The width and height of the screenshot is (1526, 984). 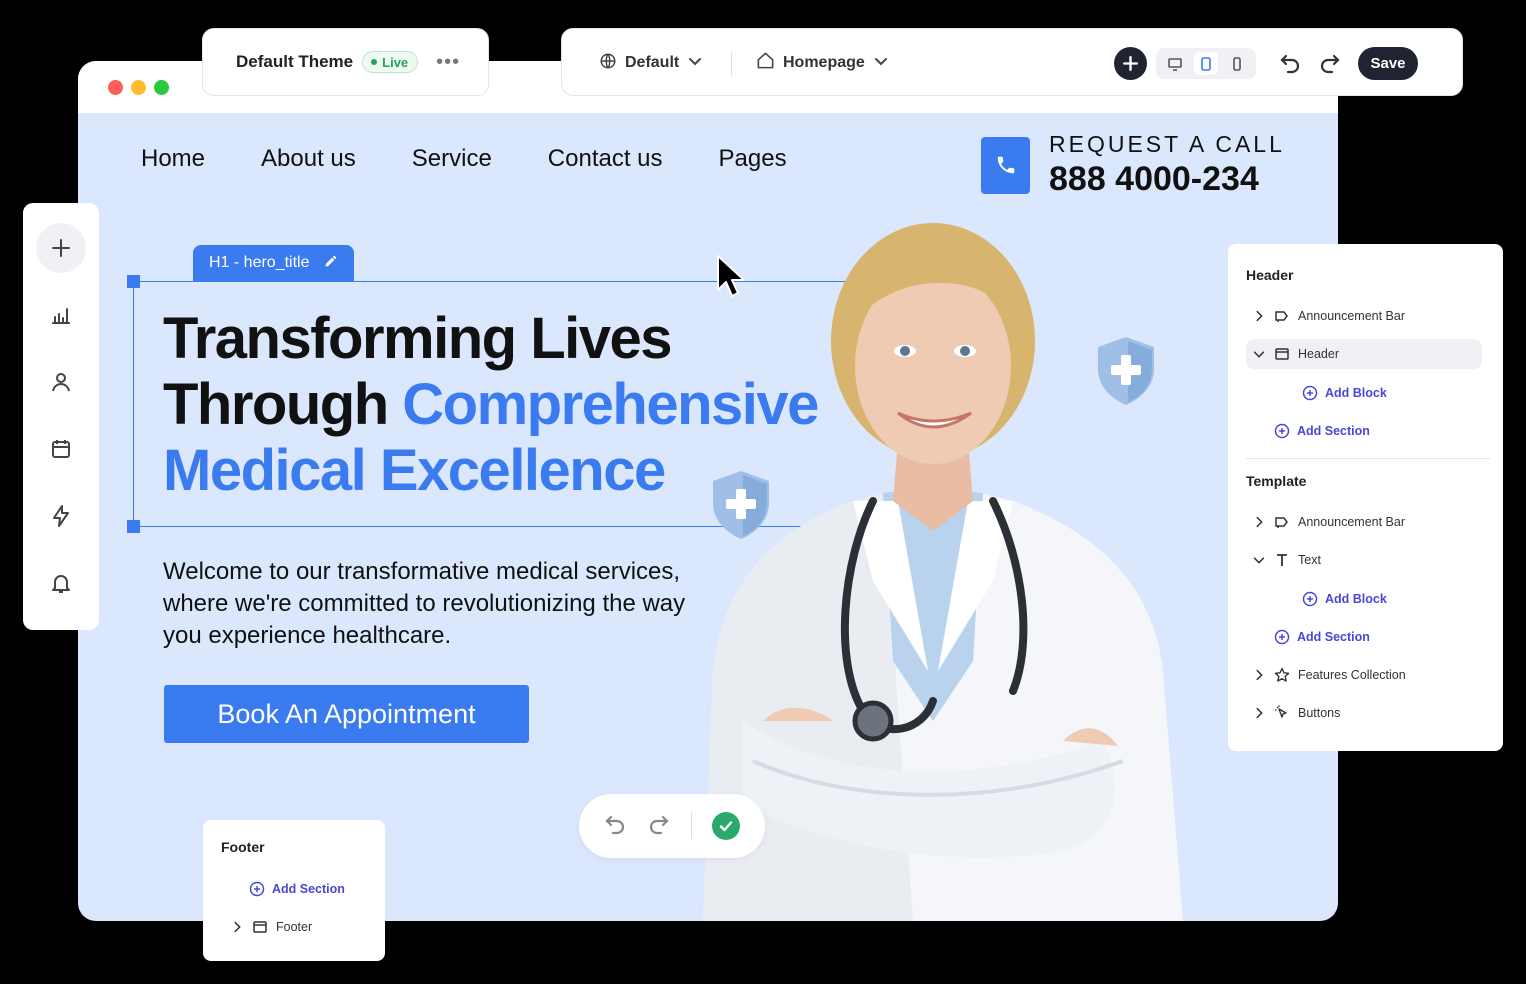 I want to click on pen-icon, so click(x=331, y=263).